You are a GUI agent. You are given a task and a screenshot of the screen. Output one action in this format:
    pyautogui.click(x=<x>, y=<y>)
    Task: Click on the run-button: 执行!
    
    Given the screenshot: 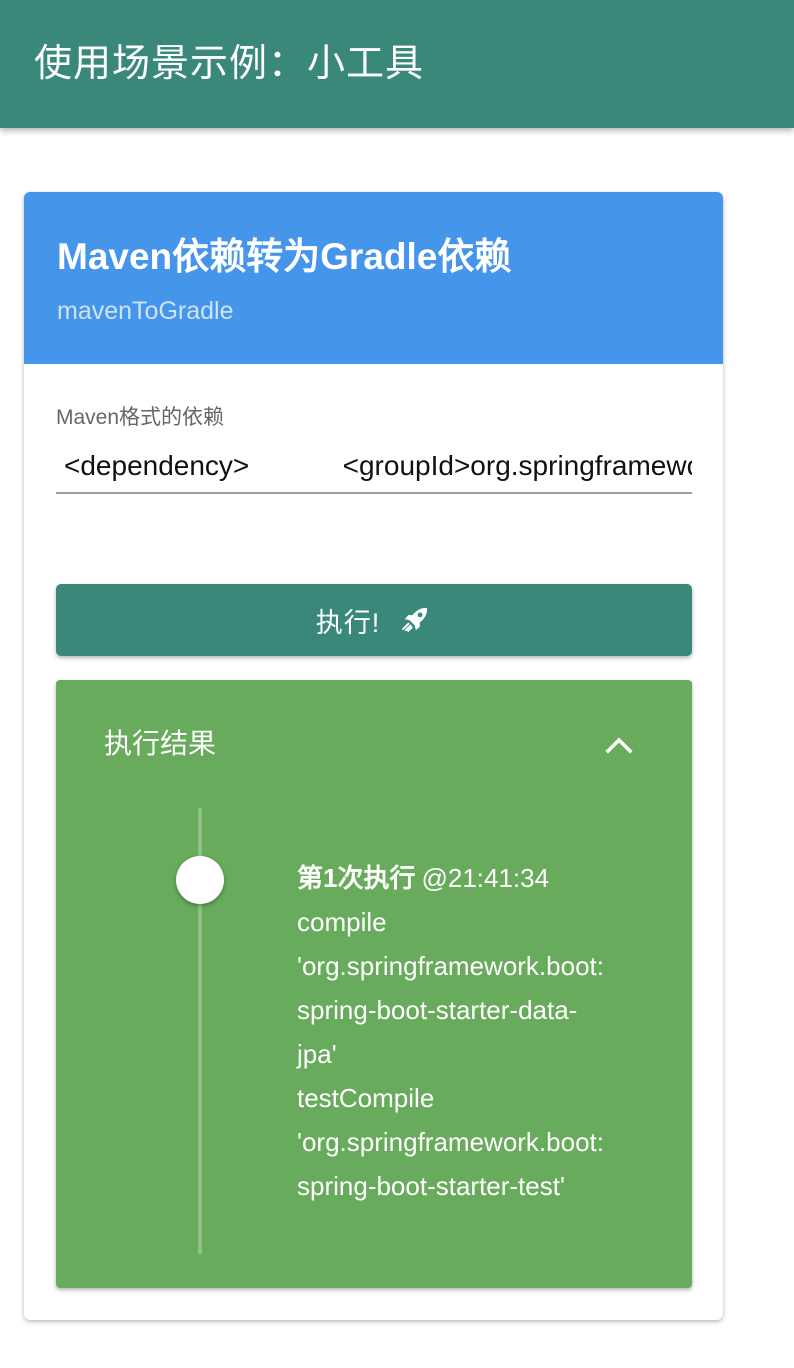 What is the action you would take?
    pyautogui.click(x=374, y=620)
    